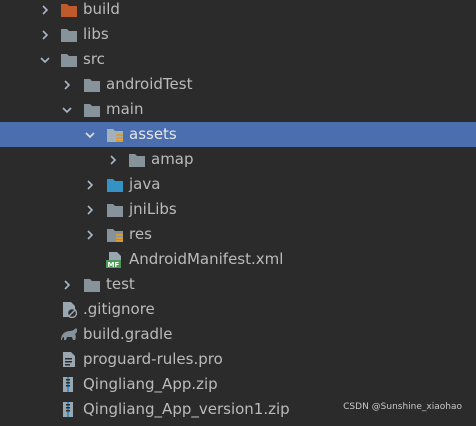  Describe the element at coordinates (125, 109) in the screenshot. I see `tree-item-label: main` at that location.